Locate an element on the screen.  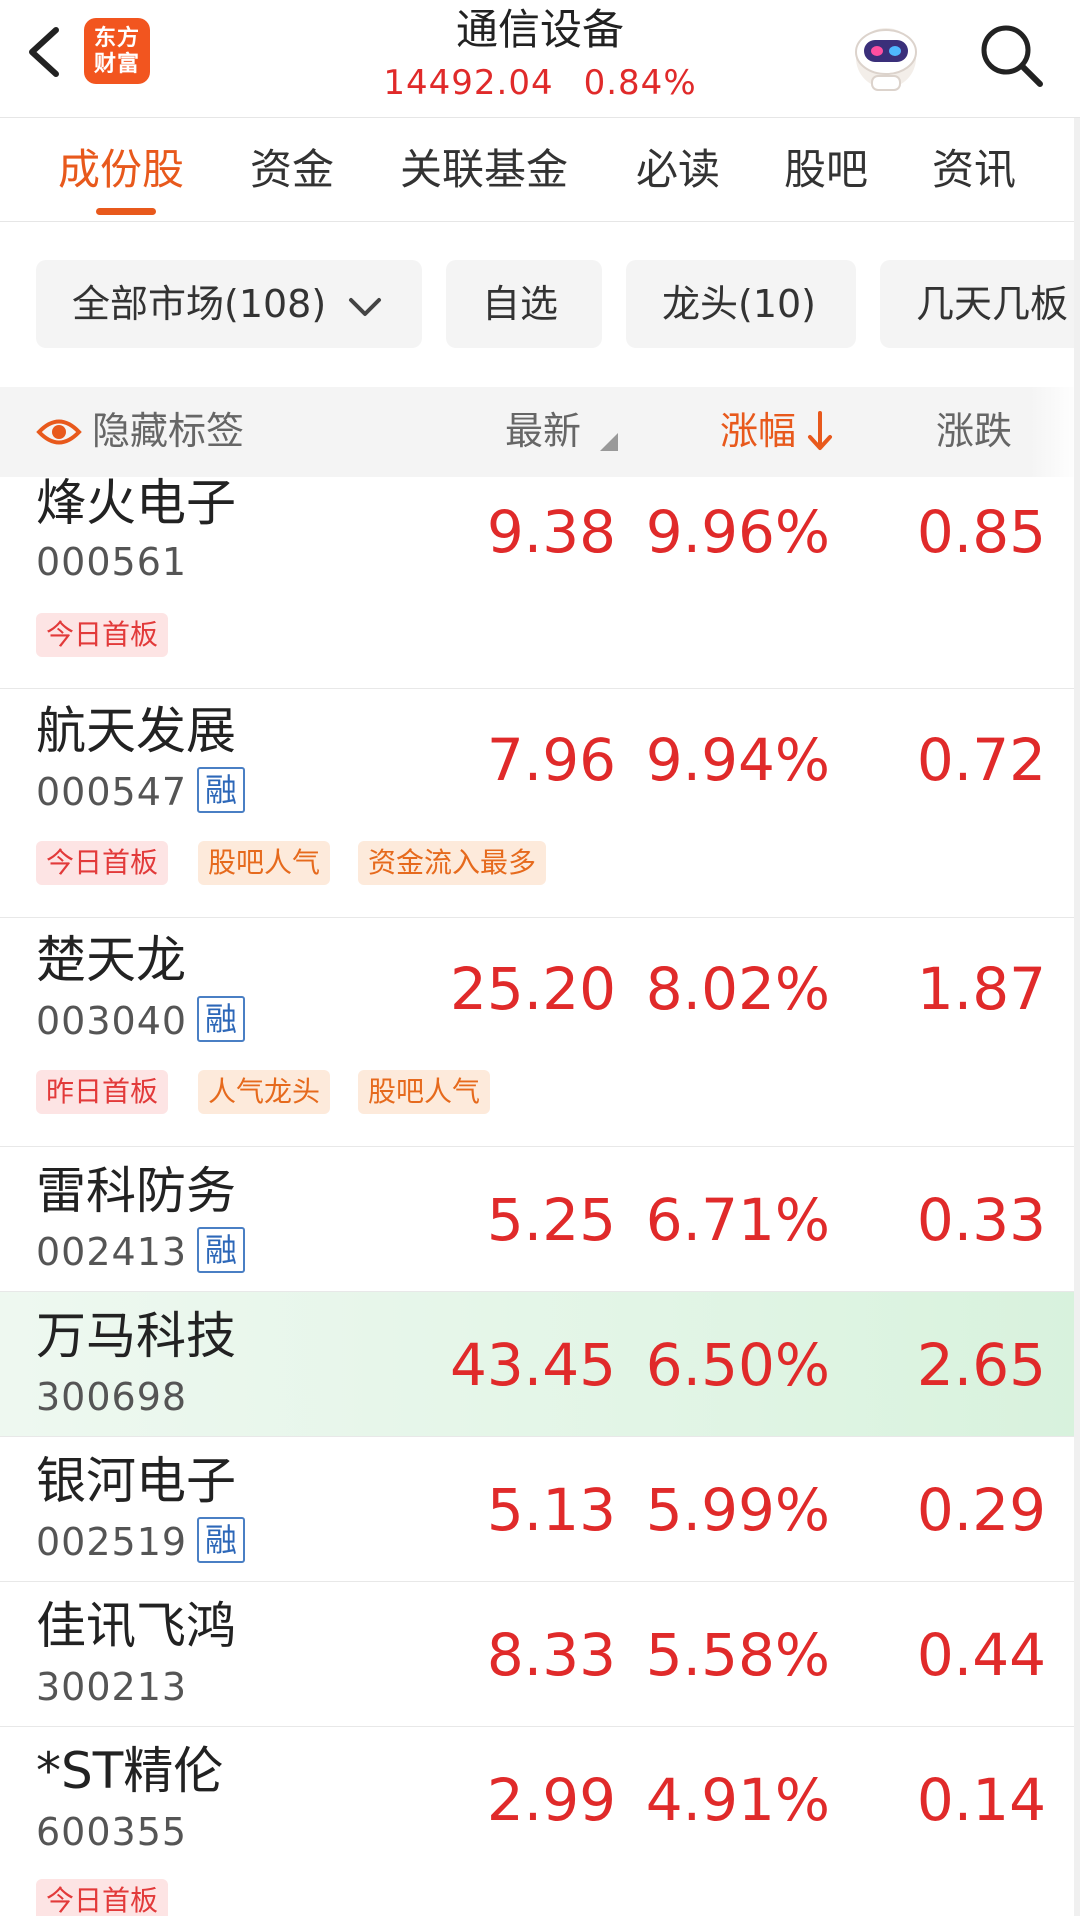
stock-code-line: 000547 融 is located at coordinates (141, 792).